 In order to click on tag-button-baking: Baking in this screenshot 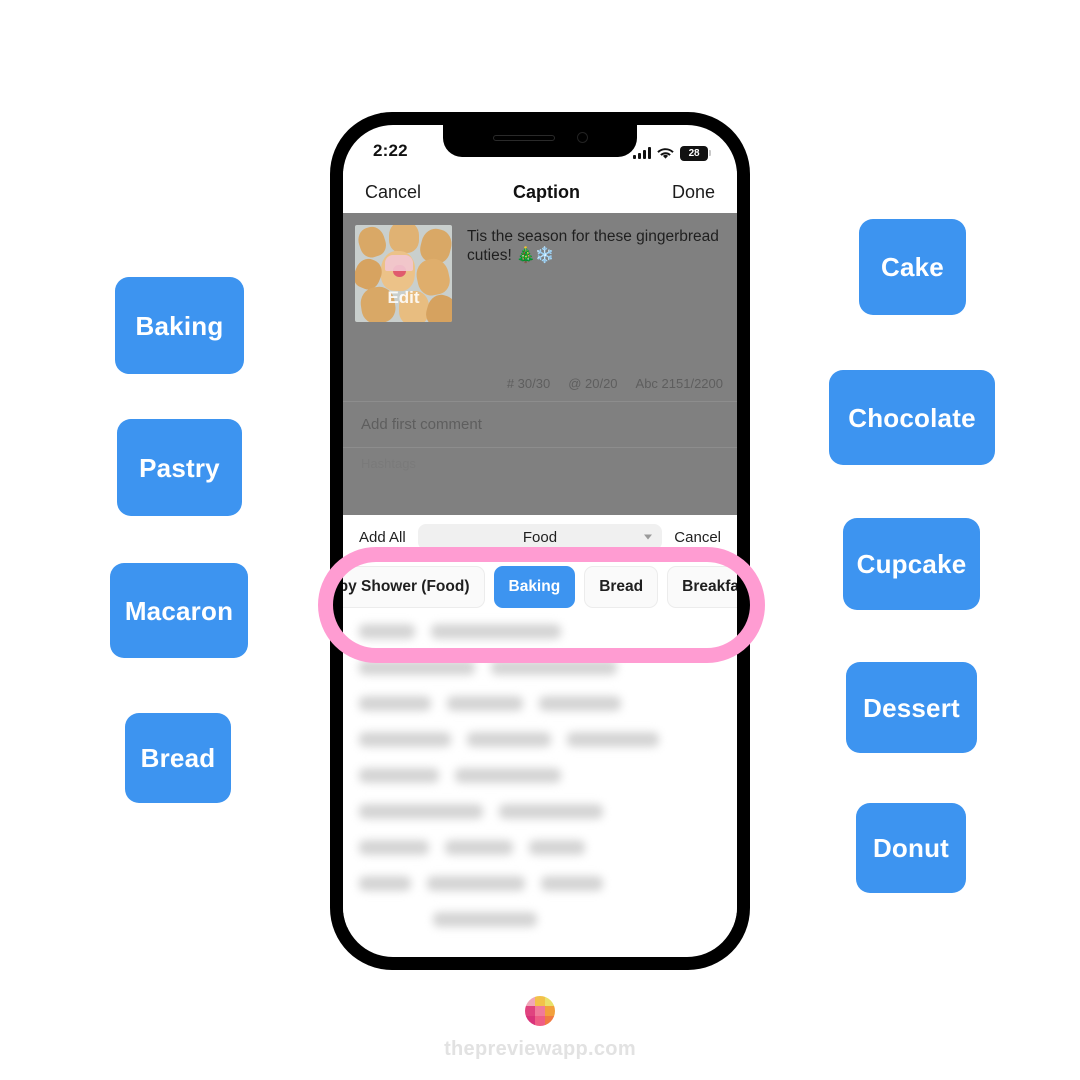, I will do `click(179, 325)`.